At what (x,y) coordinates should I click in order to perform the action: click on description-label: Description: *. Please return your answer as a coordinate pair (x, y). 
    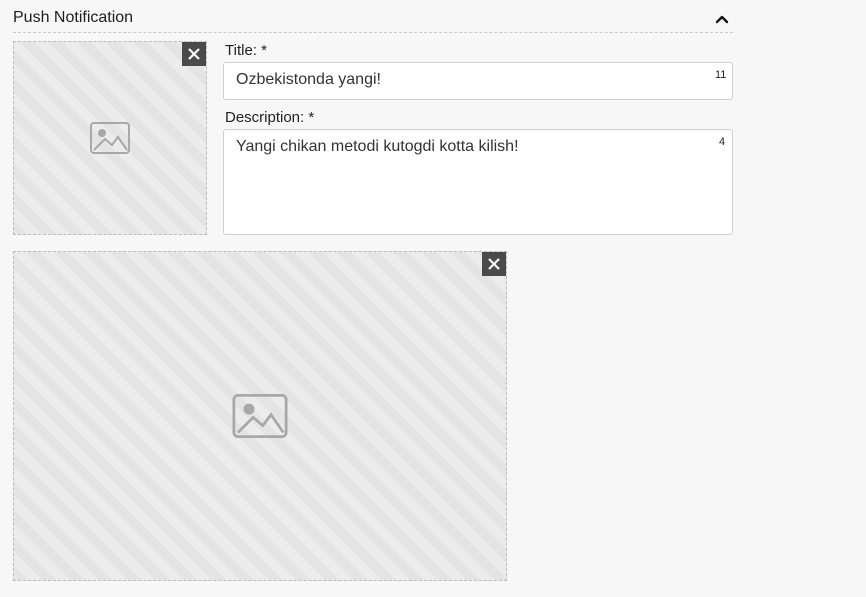
    Looking at the image, I should click on (270, 117).